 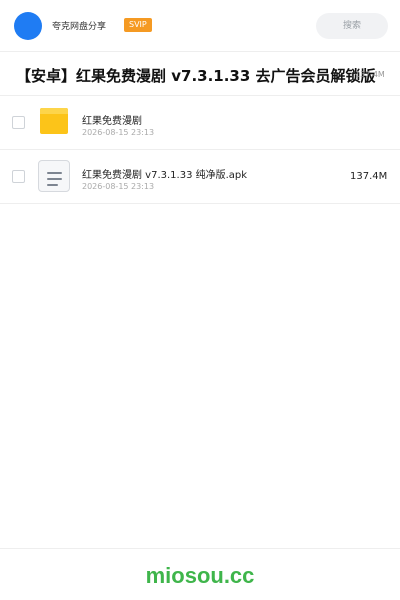 What do you see at coordinates (28, 26) in the screenshot?
I see `avatar` at bounding box center [28, 26].